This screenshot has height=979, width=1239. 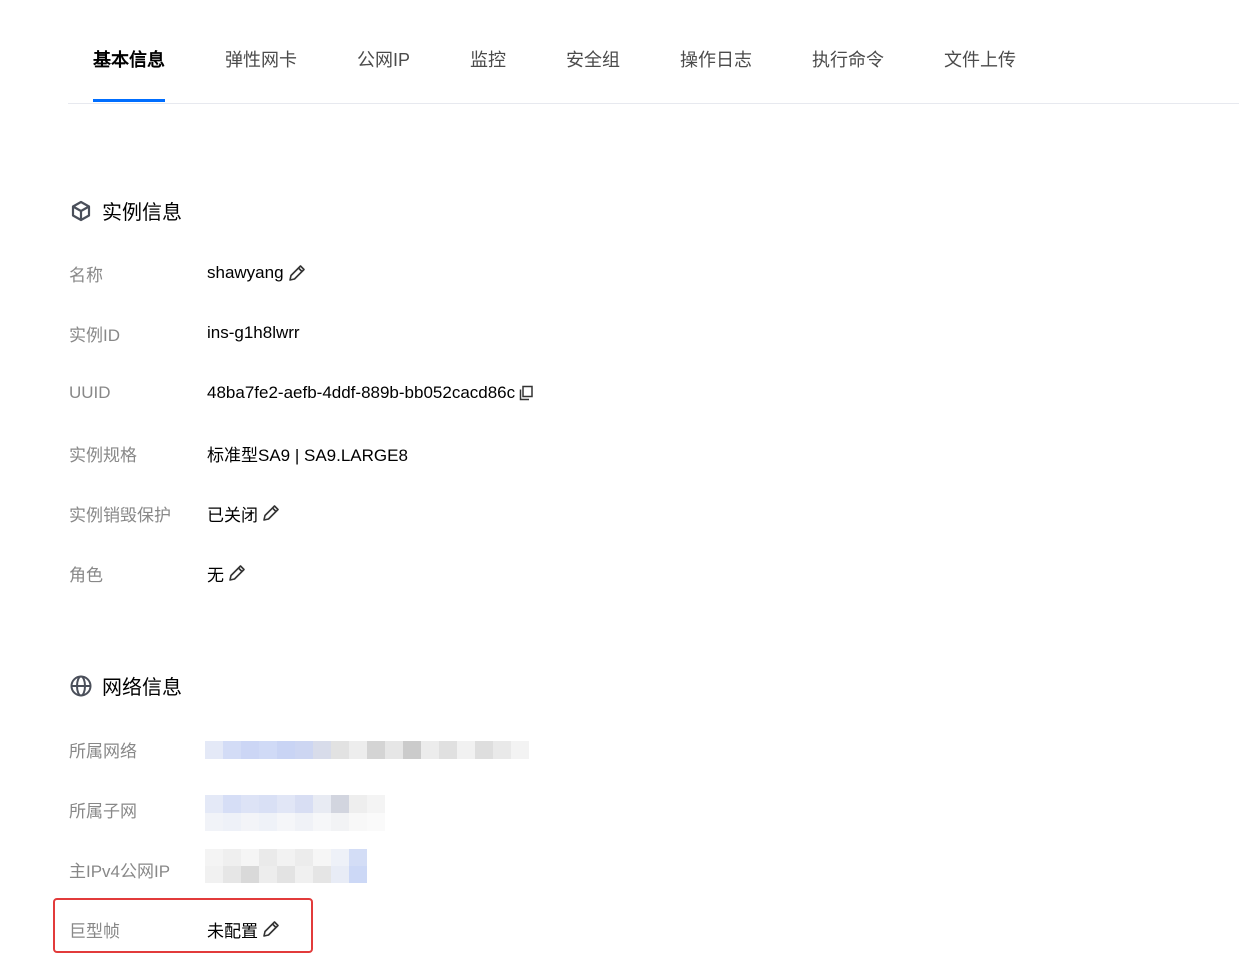 I want to click on highlight-box, so click(x=183, y=925).